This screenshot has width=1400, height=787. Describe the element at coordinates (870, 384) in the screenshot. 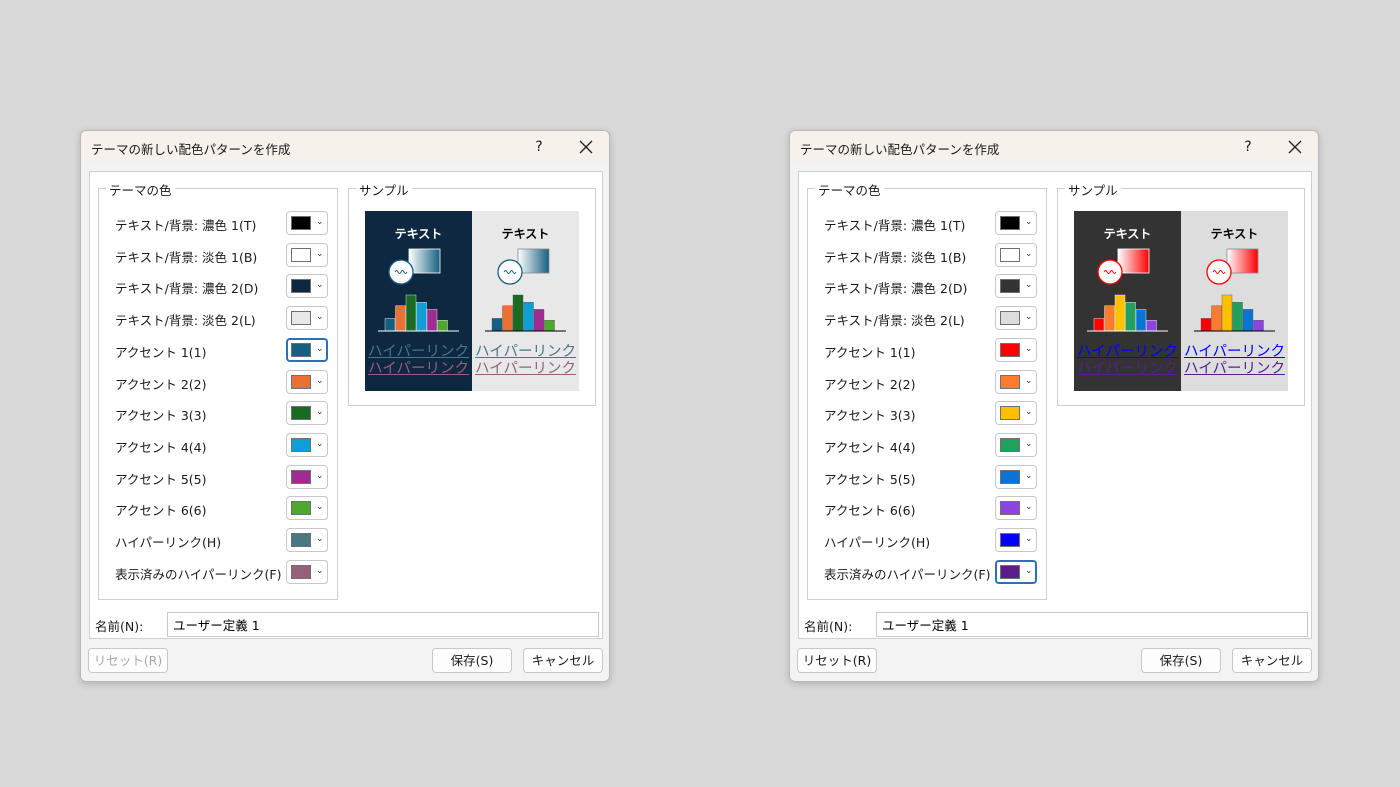

I see `theme-color-label: アクセント 2(2)` at that location.